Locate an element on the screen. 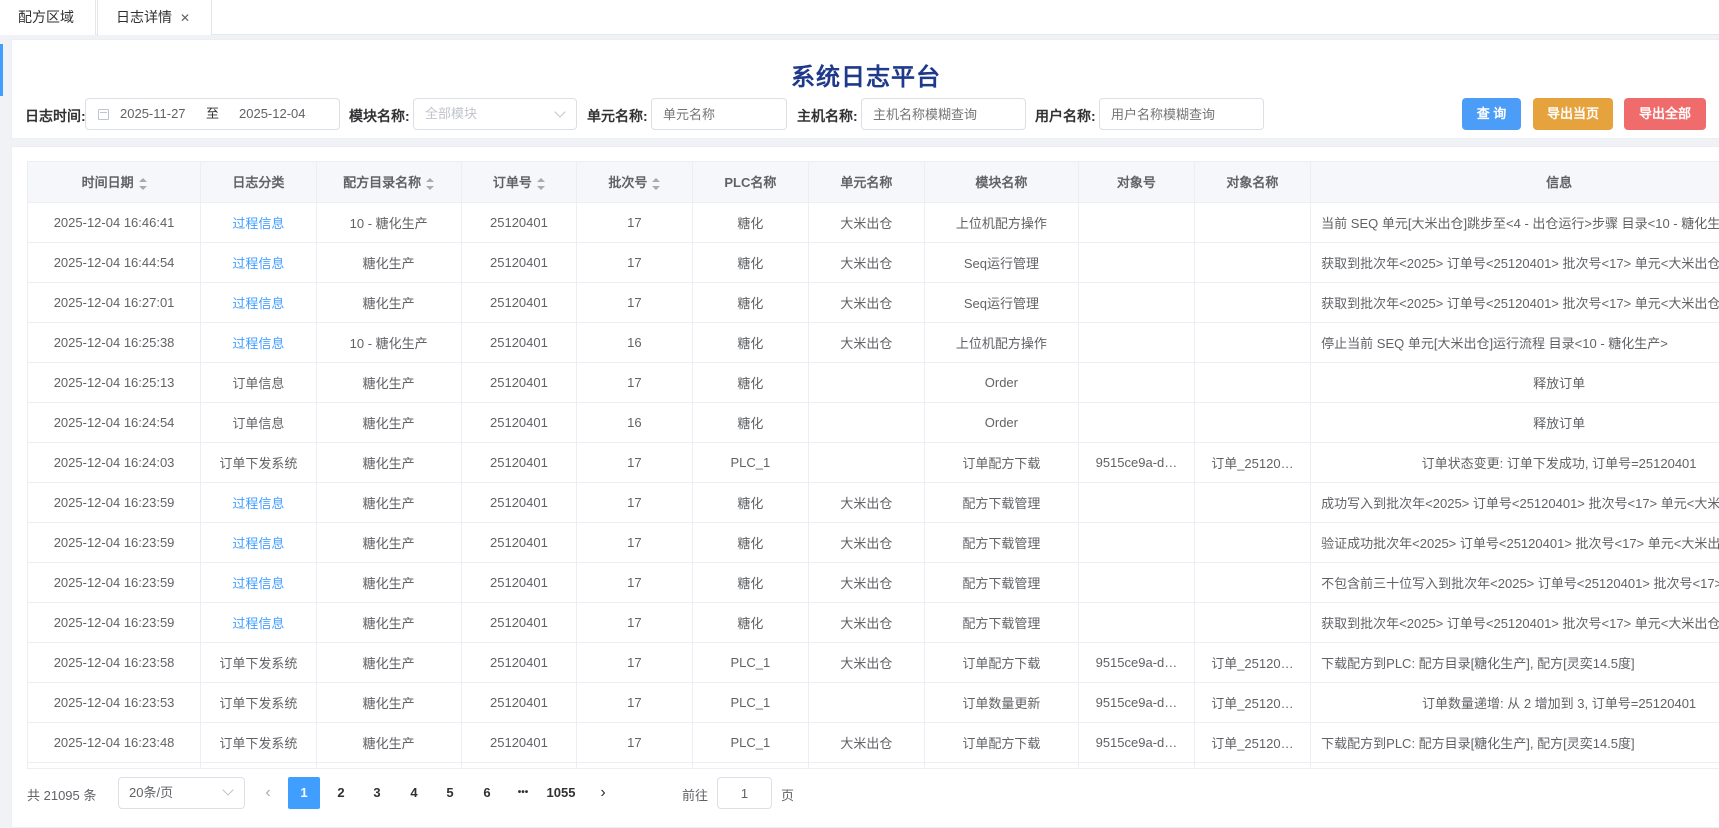 The image size is (1719, 828). total-count: 共 21095 条 is located at coordinates (62, 795).